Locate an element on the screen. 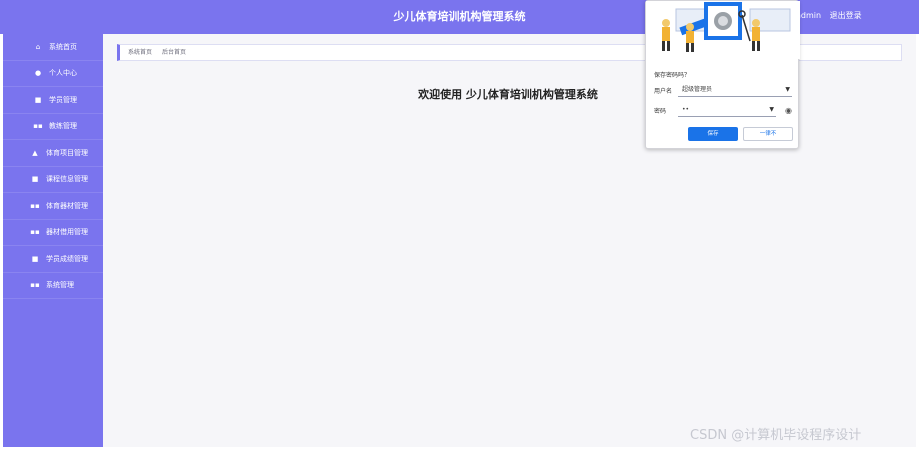 Image resolution: width=919 pixels, height=449 pixels. home-icon: ⌂ is located at coordinates (38, 46).